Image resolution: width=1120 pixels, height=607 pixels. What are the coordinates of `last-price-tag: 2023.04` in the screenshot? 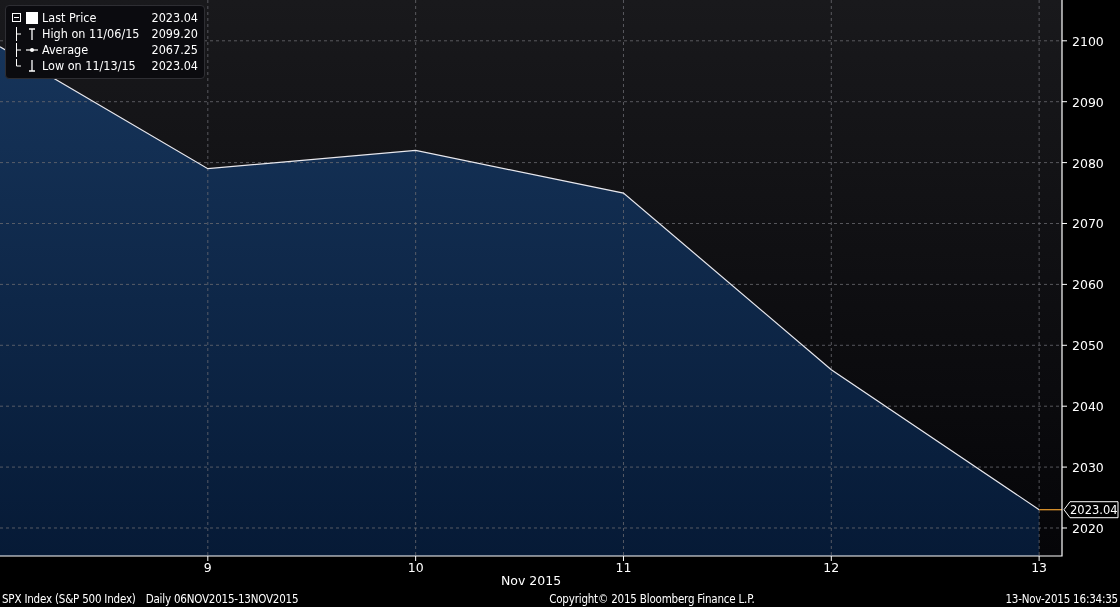 It's located at (1091, 510).